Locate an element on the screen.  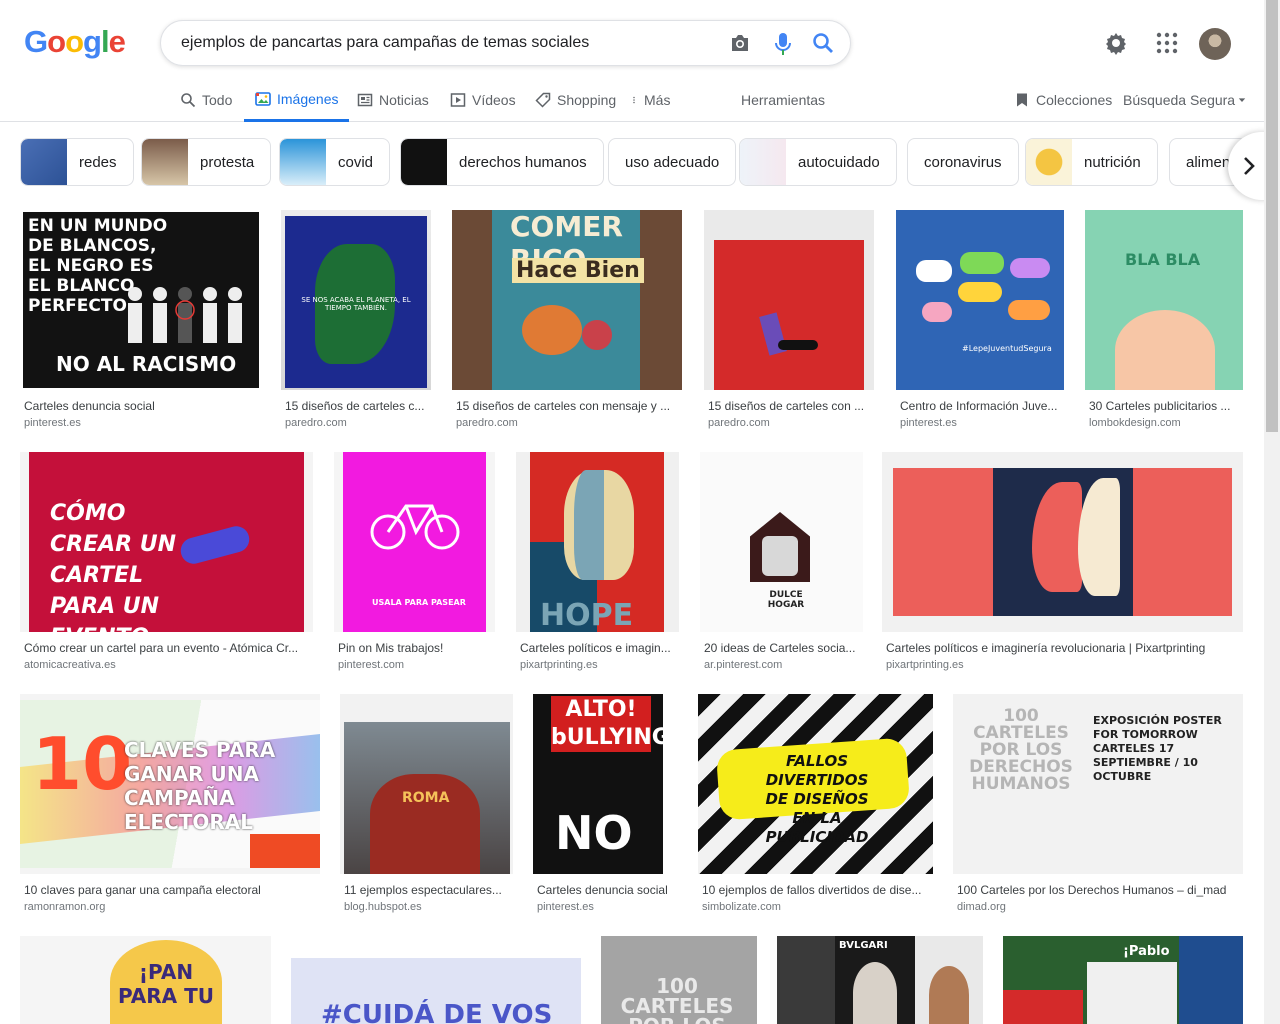
collections-link: Colecciones is located at coordinates (1063, 100).